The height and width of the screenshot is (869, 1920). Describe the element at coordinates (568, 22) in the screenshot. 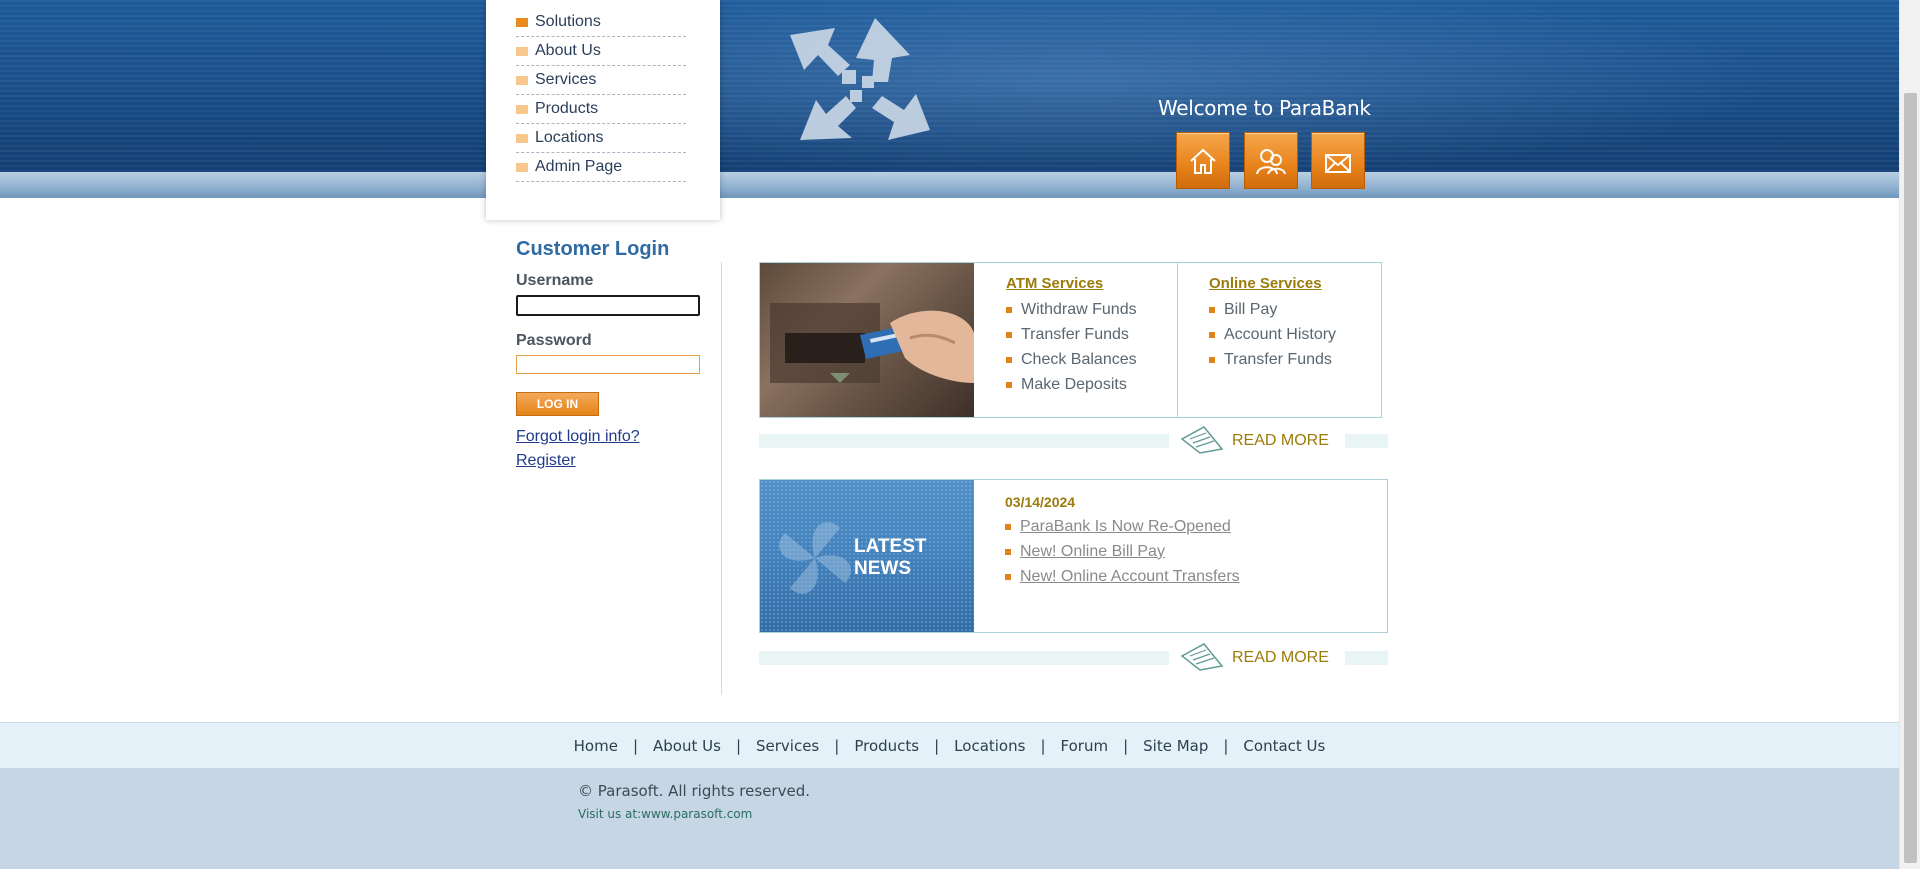

I see `menu-link: Solutions` at that location.